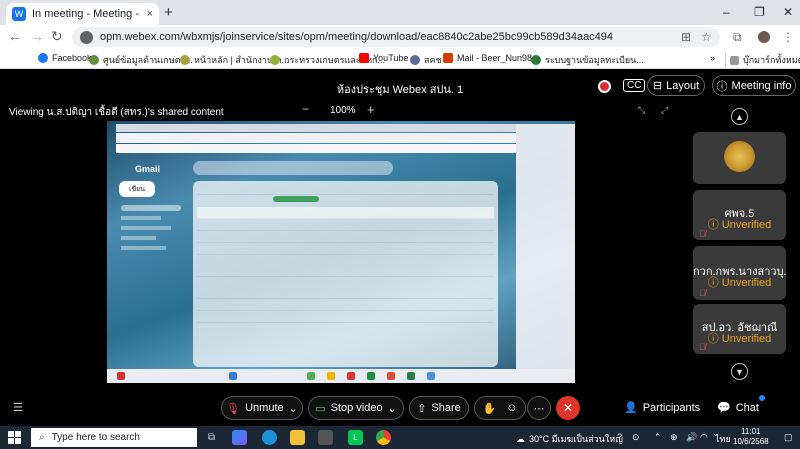 The image size is (800, 449). Describe the element at coordinates (788, 437) in the screenshot. I see `notifications-icon: ▢` at that location.